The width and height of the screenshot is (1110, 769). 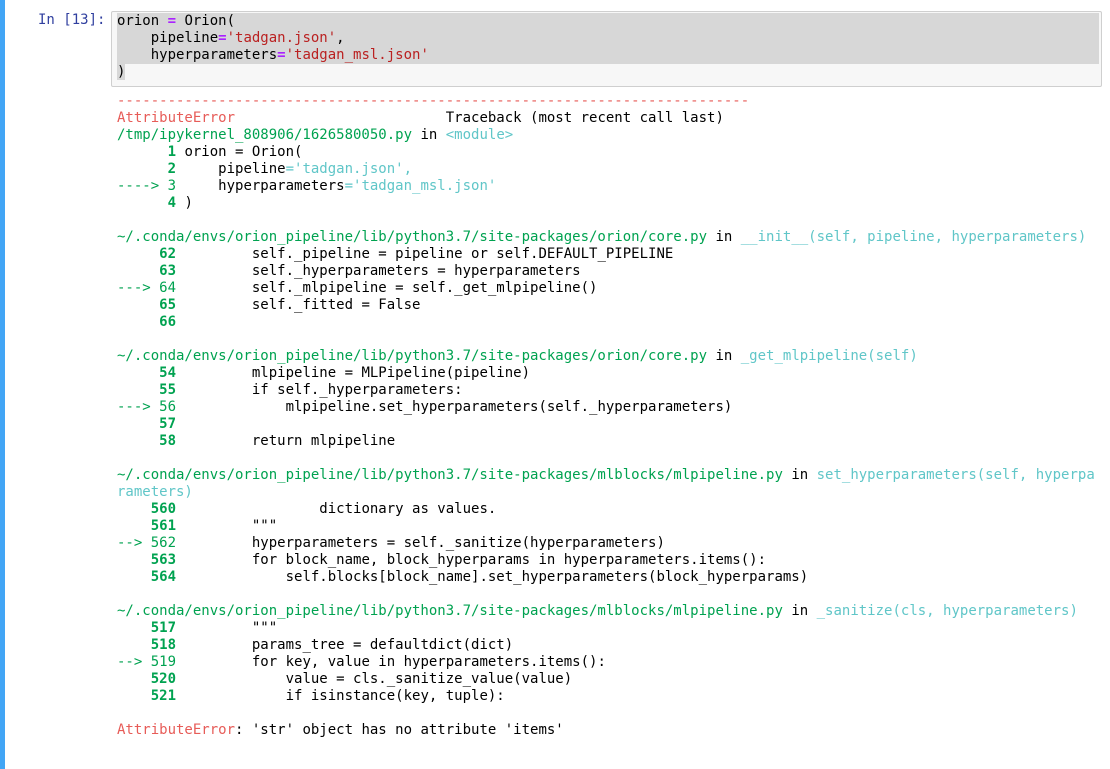 What do you see at coordinates (269, 305) in the screenshot?
I see `frame-1-line-65: 65 self._fitted = False` at bounding box center [269, 305].